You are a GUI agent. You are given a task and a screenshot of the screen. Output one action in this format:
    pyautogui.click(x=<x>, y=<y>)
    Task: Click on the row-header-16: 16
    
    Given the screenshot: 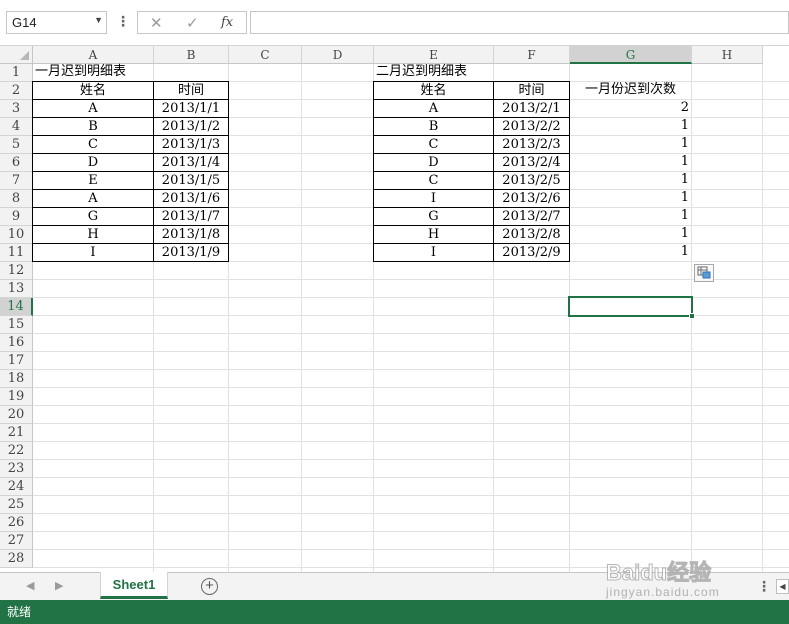 What is the action you would take?
    pyautogui.click(x=16, y=343)
    